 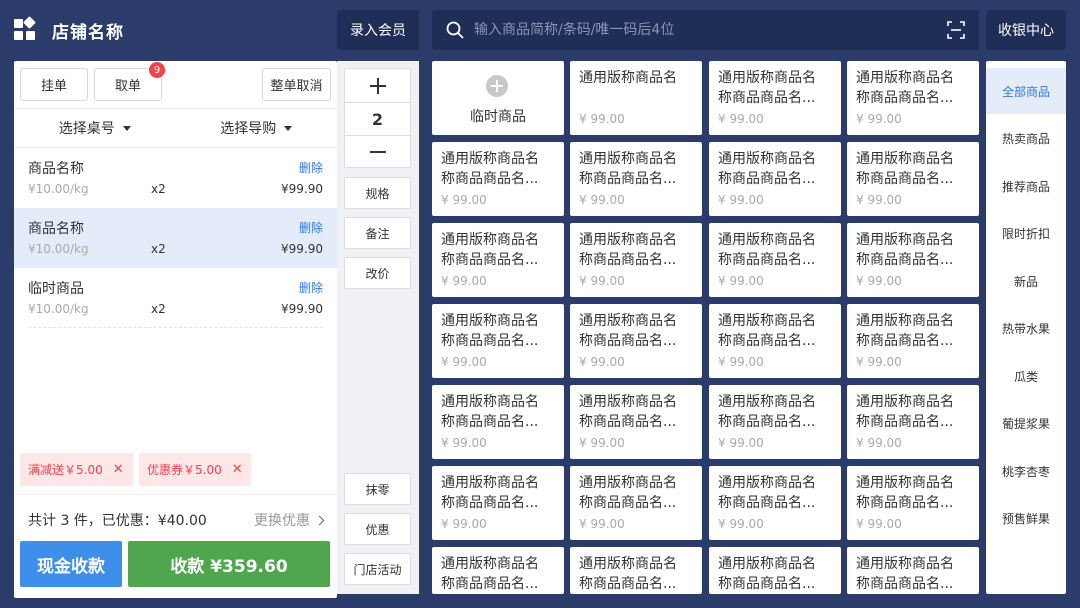 What do you see at coordinates (69, 30) in the screenshot?
I see `brand: 店铺名称` at bounding box center [69, 30].